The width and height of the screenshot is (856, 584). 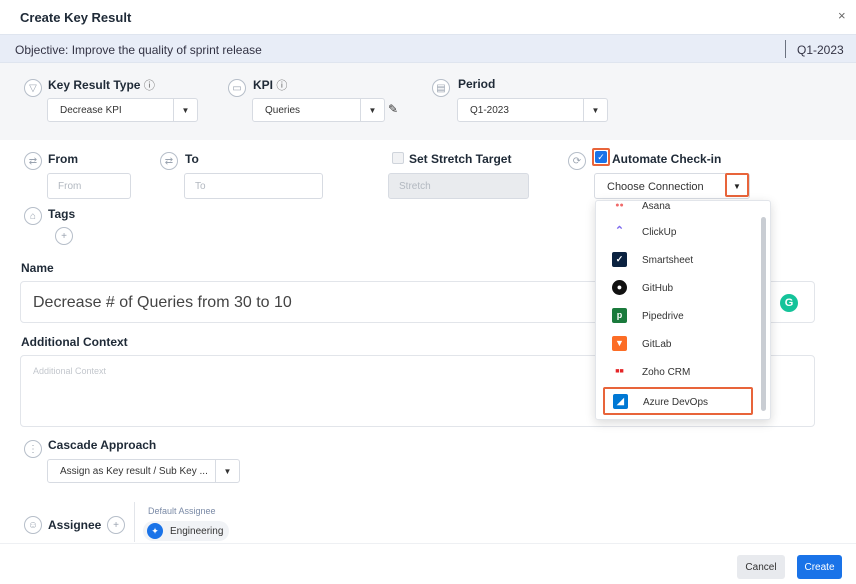 I want to click on cascade-label: Cascade Approach, so click(x=102, y=445).